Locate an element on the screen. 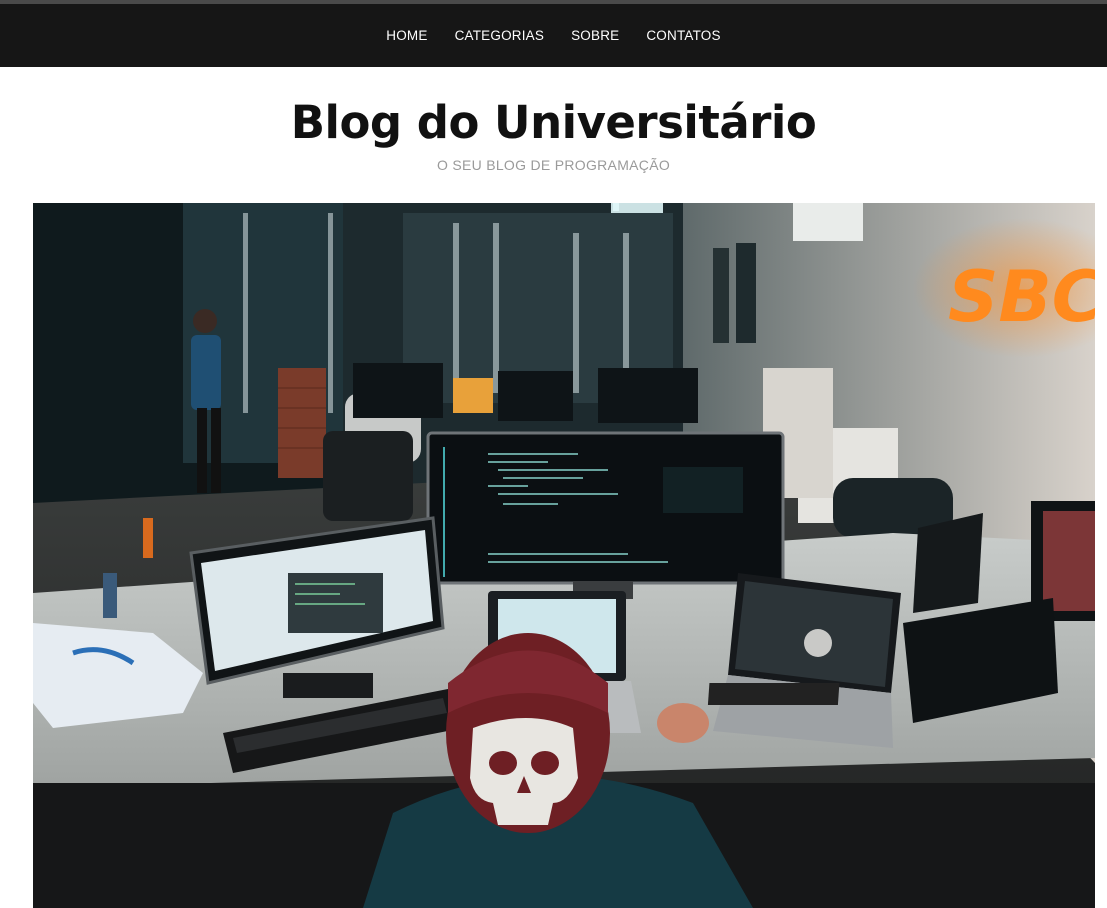  site-title: Blog do Universitário is located at coordinates (553, 123).